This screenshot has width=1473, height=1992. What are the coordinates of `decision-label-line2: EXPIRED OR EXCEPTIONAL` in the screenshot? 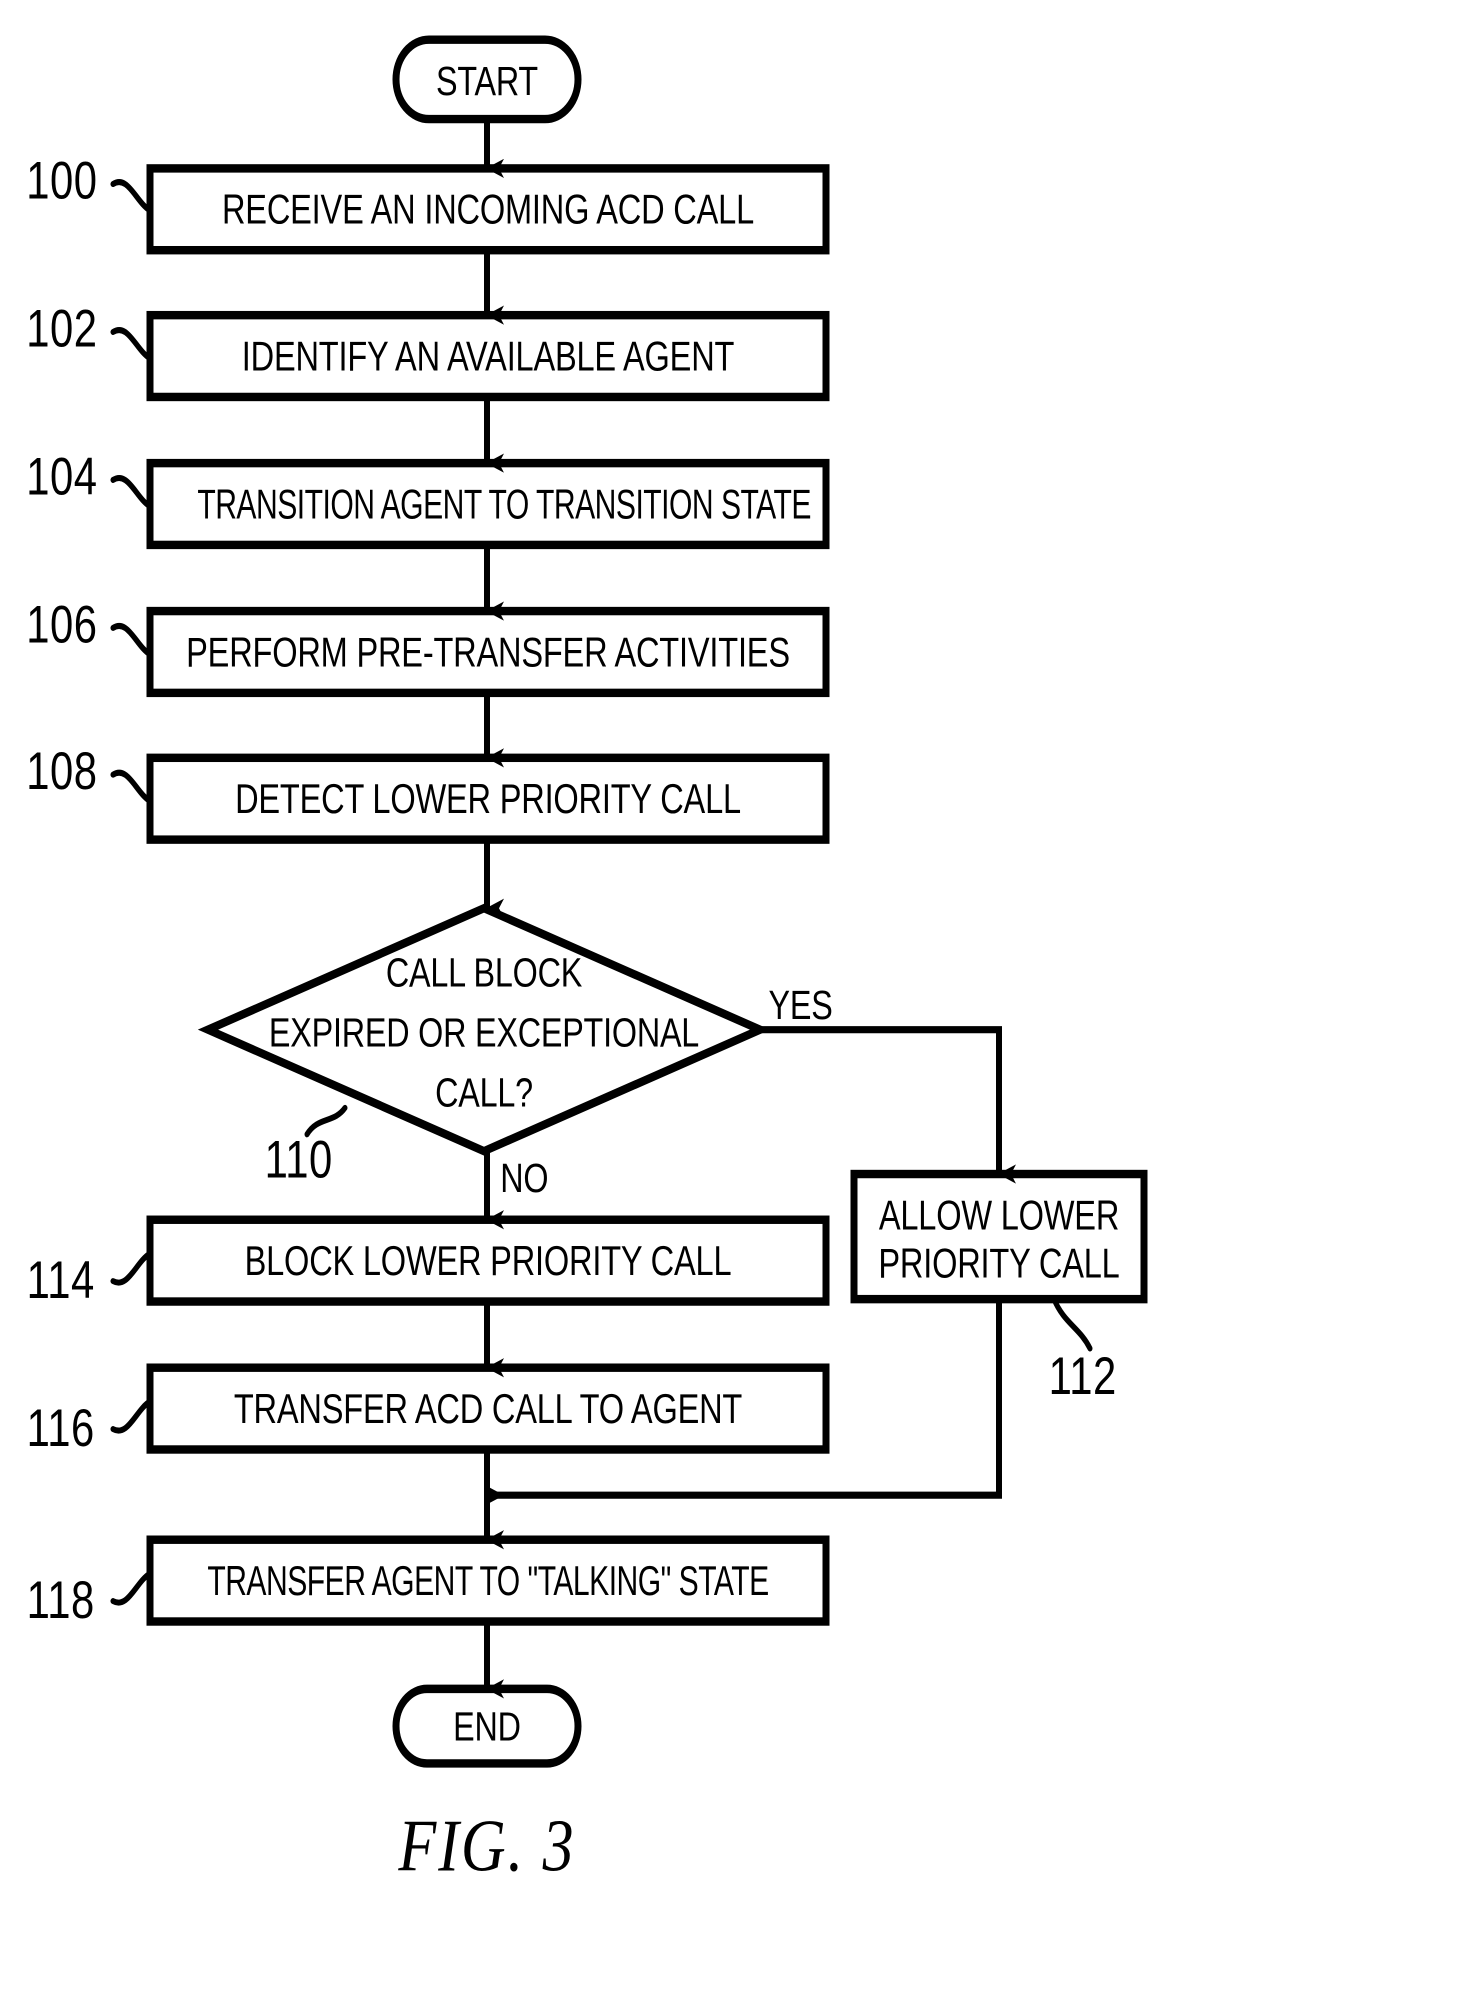 It's located at (484, 1033).